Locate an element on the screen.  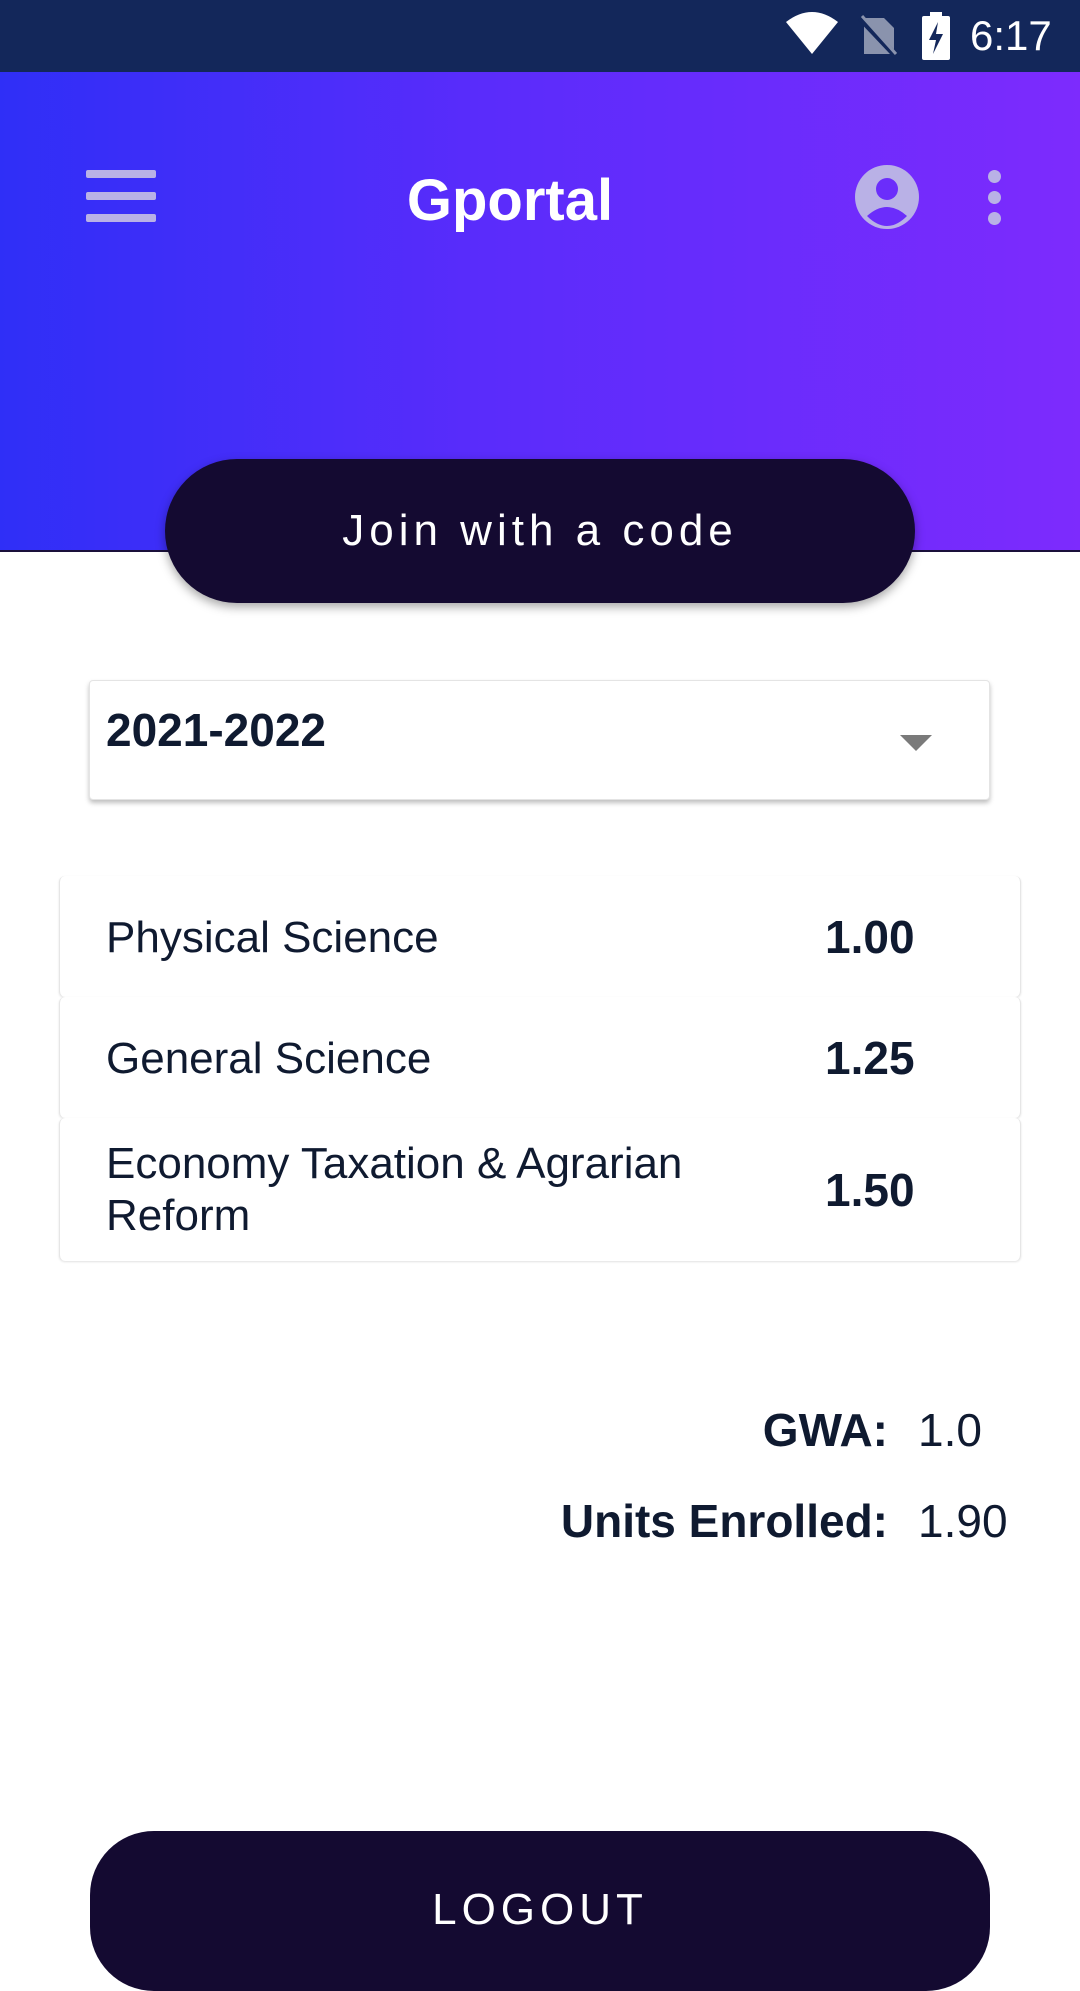
subject-grade: 1.25 is located at coordinates (870, 1058).